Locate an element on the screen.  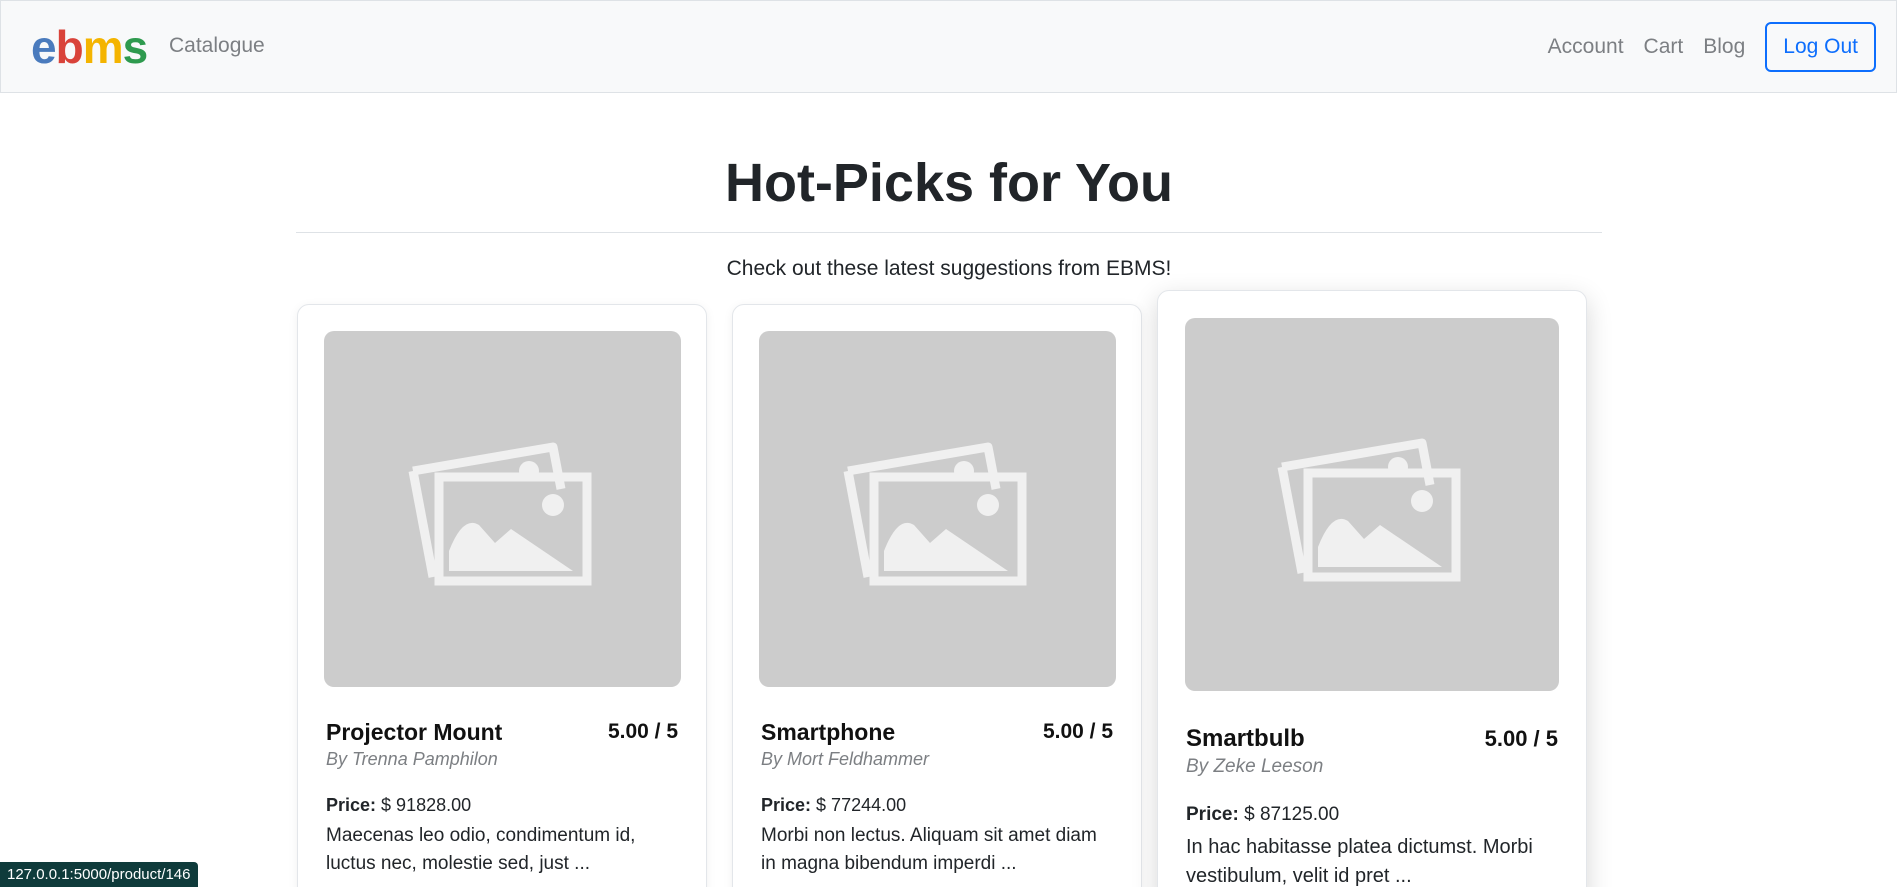
product-price: Price: $ 91828.00 is located at coordinates (398, 805).